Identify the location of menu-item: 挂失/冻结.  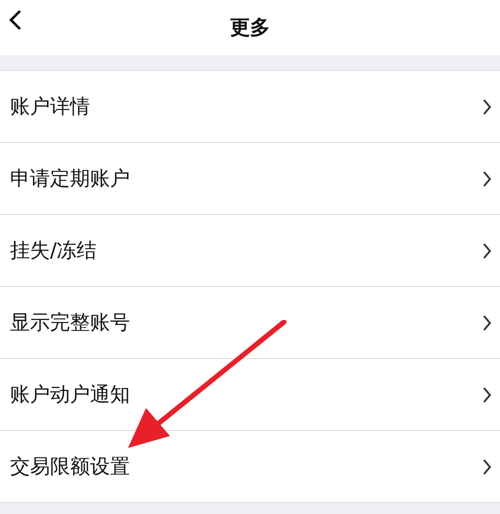
(250, 251).